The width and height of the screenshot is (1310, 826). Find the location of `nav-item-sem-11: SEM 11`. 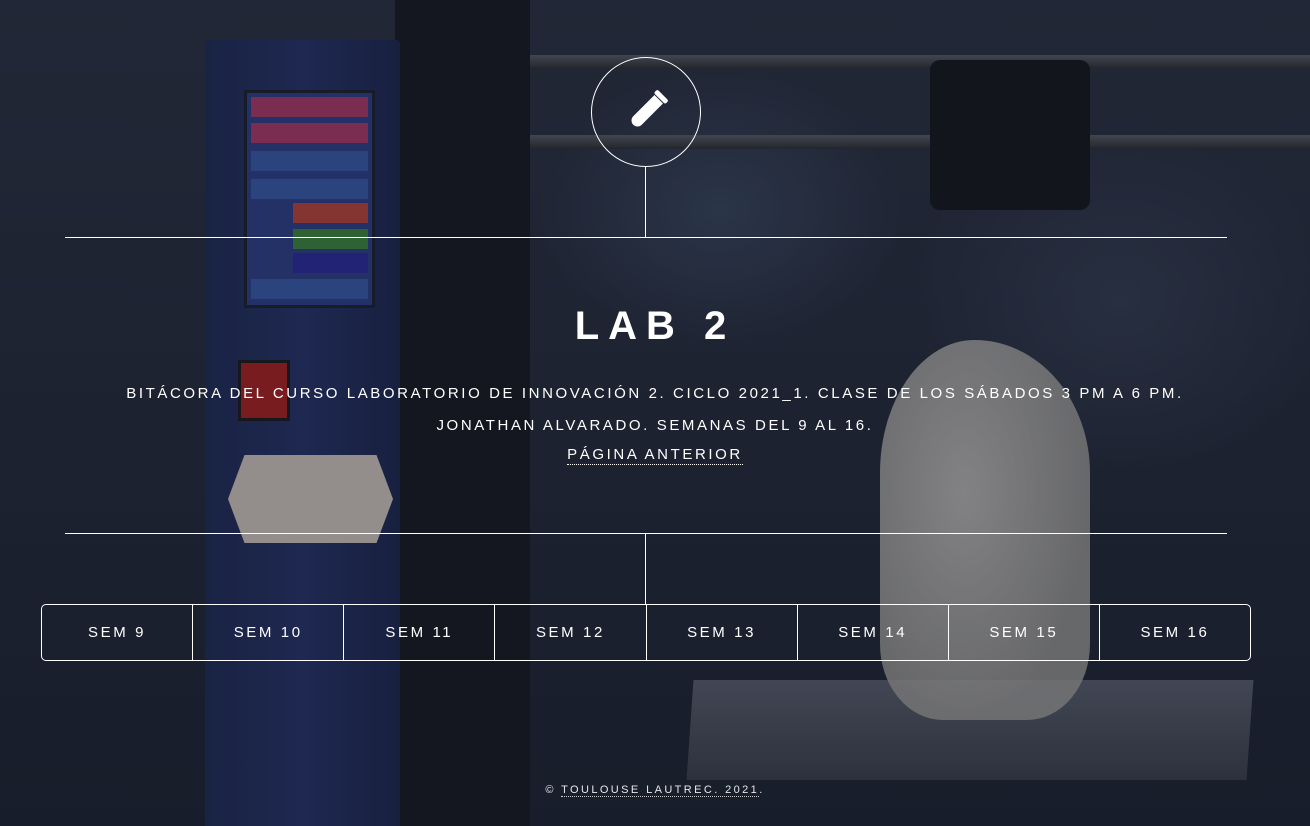

nav-item-sem-11: SEM 11 is located at coordinates (418, 632).